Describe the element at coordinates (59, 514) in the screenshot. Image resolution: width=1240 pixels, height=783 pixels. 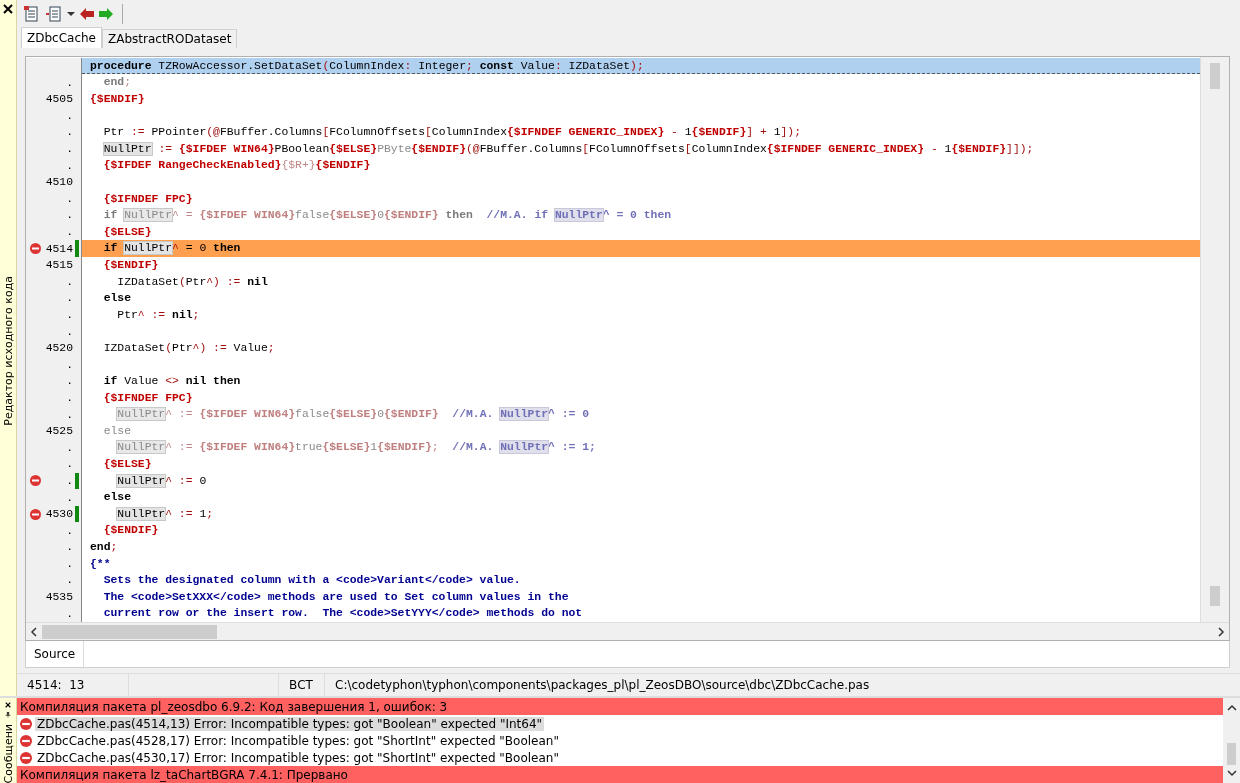
I see `line-number: 4530` at that location.